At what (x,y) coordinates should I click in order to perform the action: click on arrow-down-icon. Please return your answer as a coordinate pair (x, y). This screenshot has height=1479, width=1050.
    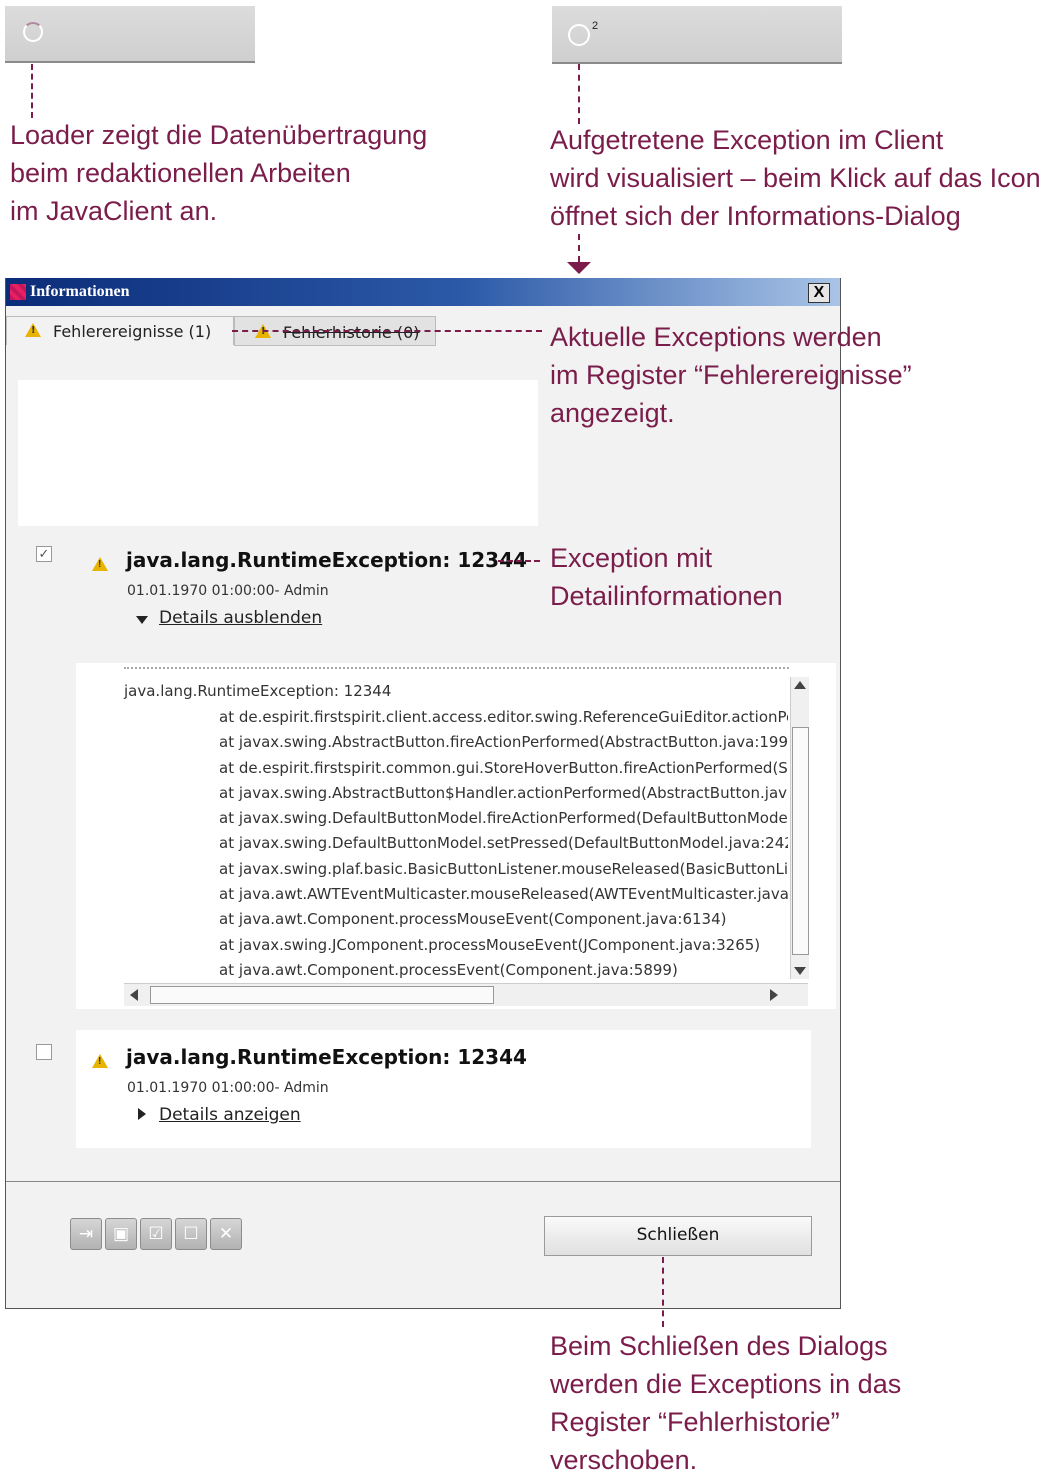
    Looking at the image, I should click on (579, 268).